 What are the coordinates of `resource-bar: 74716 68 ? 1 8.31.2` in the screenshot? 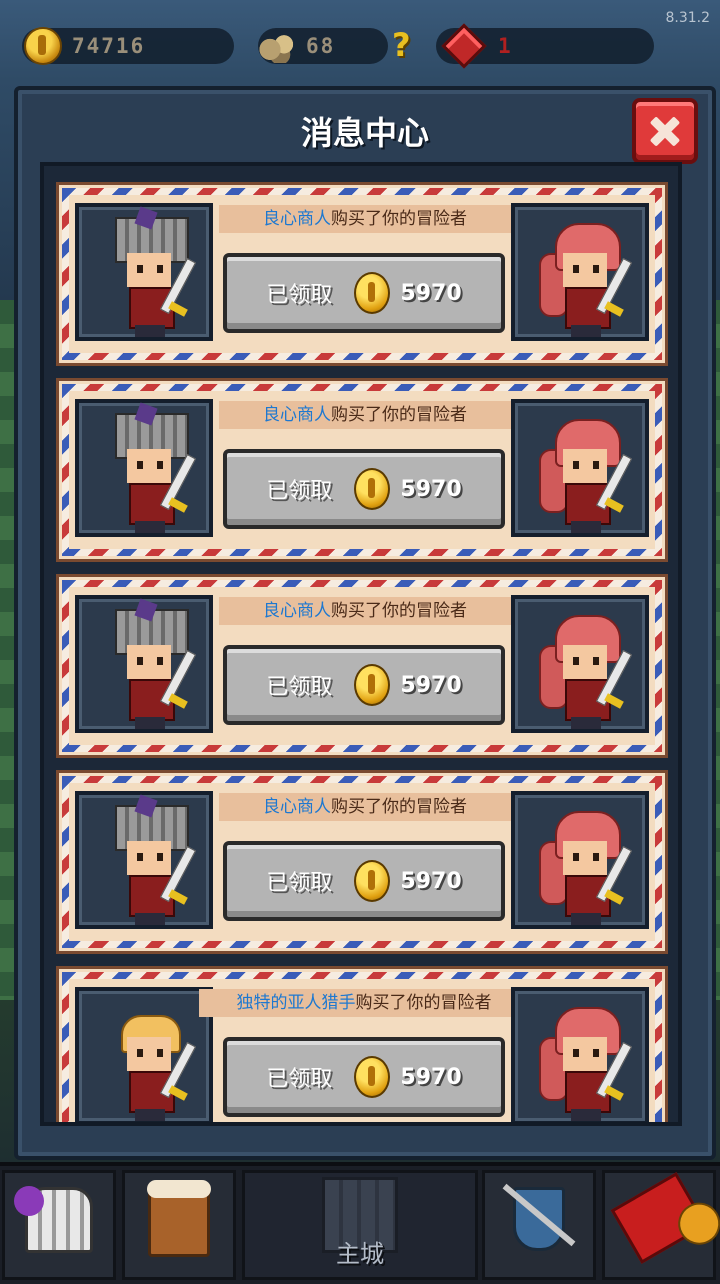 It's located at (360, 40).